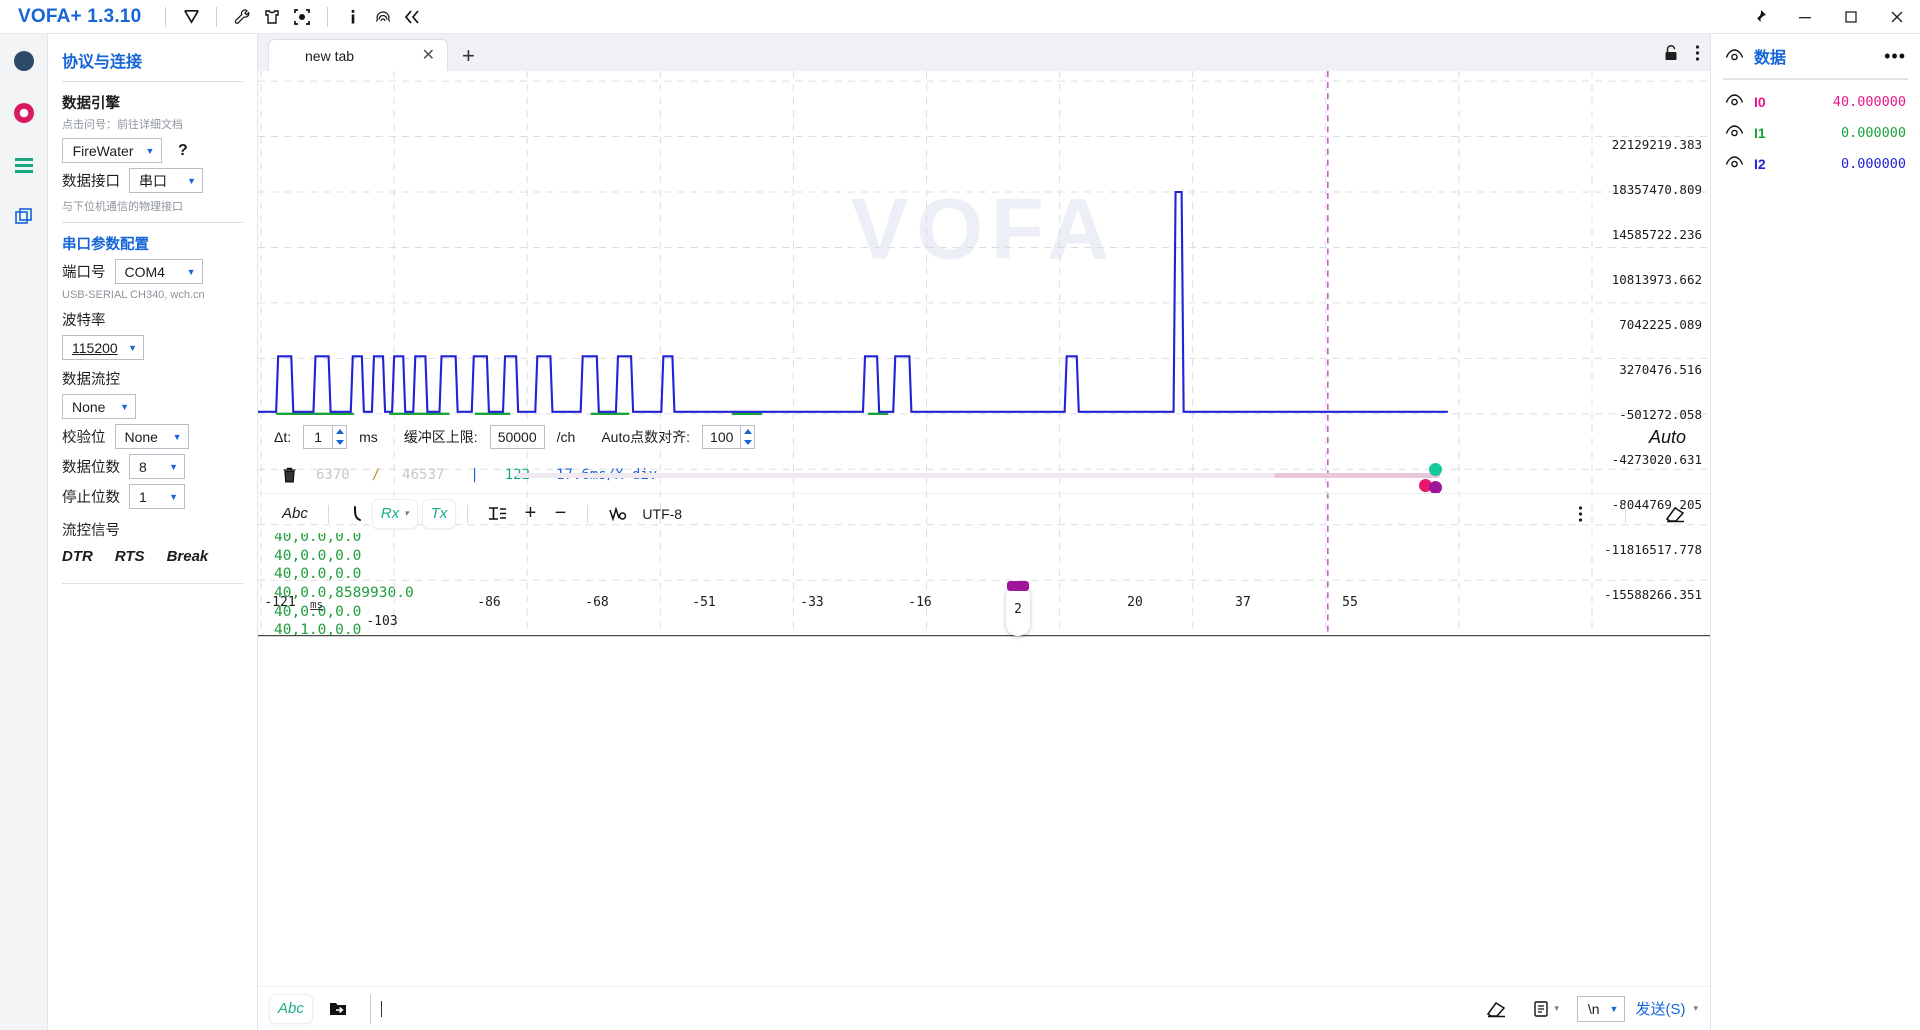  Describe the element at coordinates (383, 17) in the screenshot. I see `fingerprint-icon` at that location.